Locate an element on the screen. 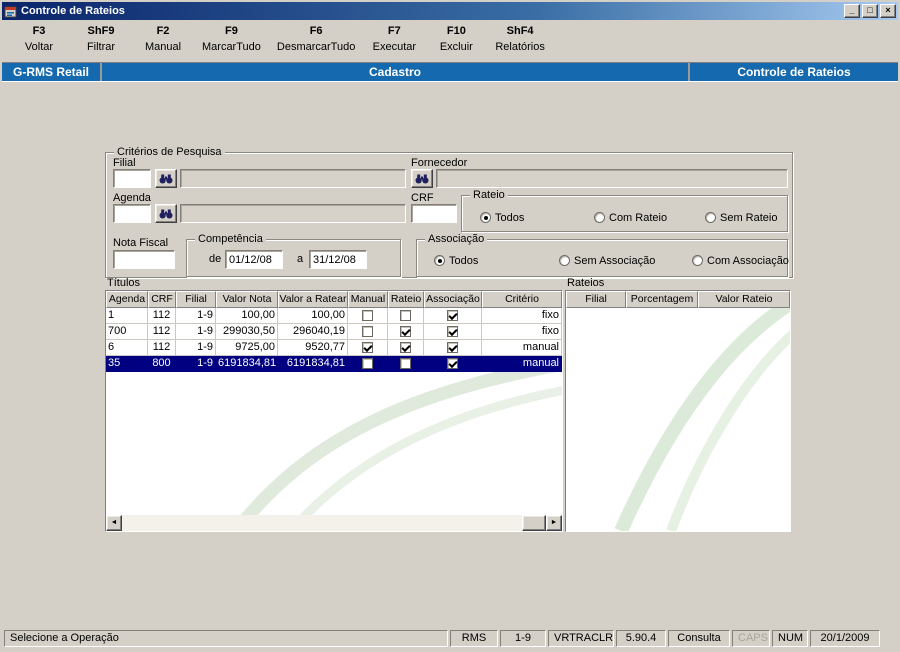  table-row: 6 112 1-9 9725,00 9520,77 manual is located at coordinates (334, 348).